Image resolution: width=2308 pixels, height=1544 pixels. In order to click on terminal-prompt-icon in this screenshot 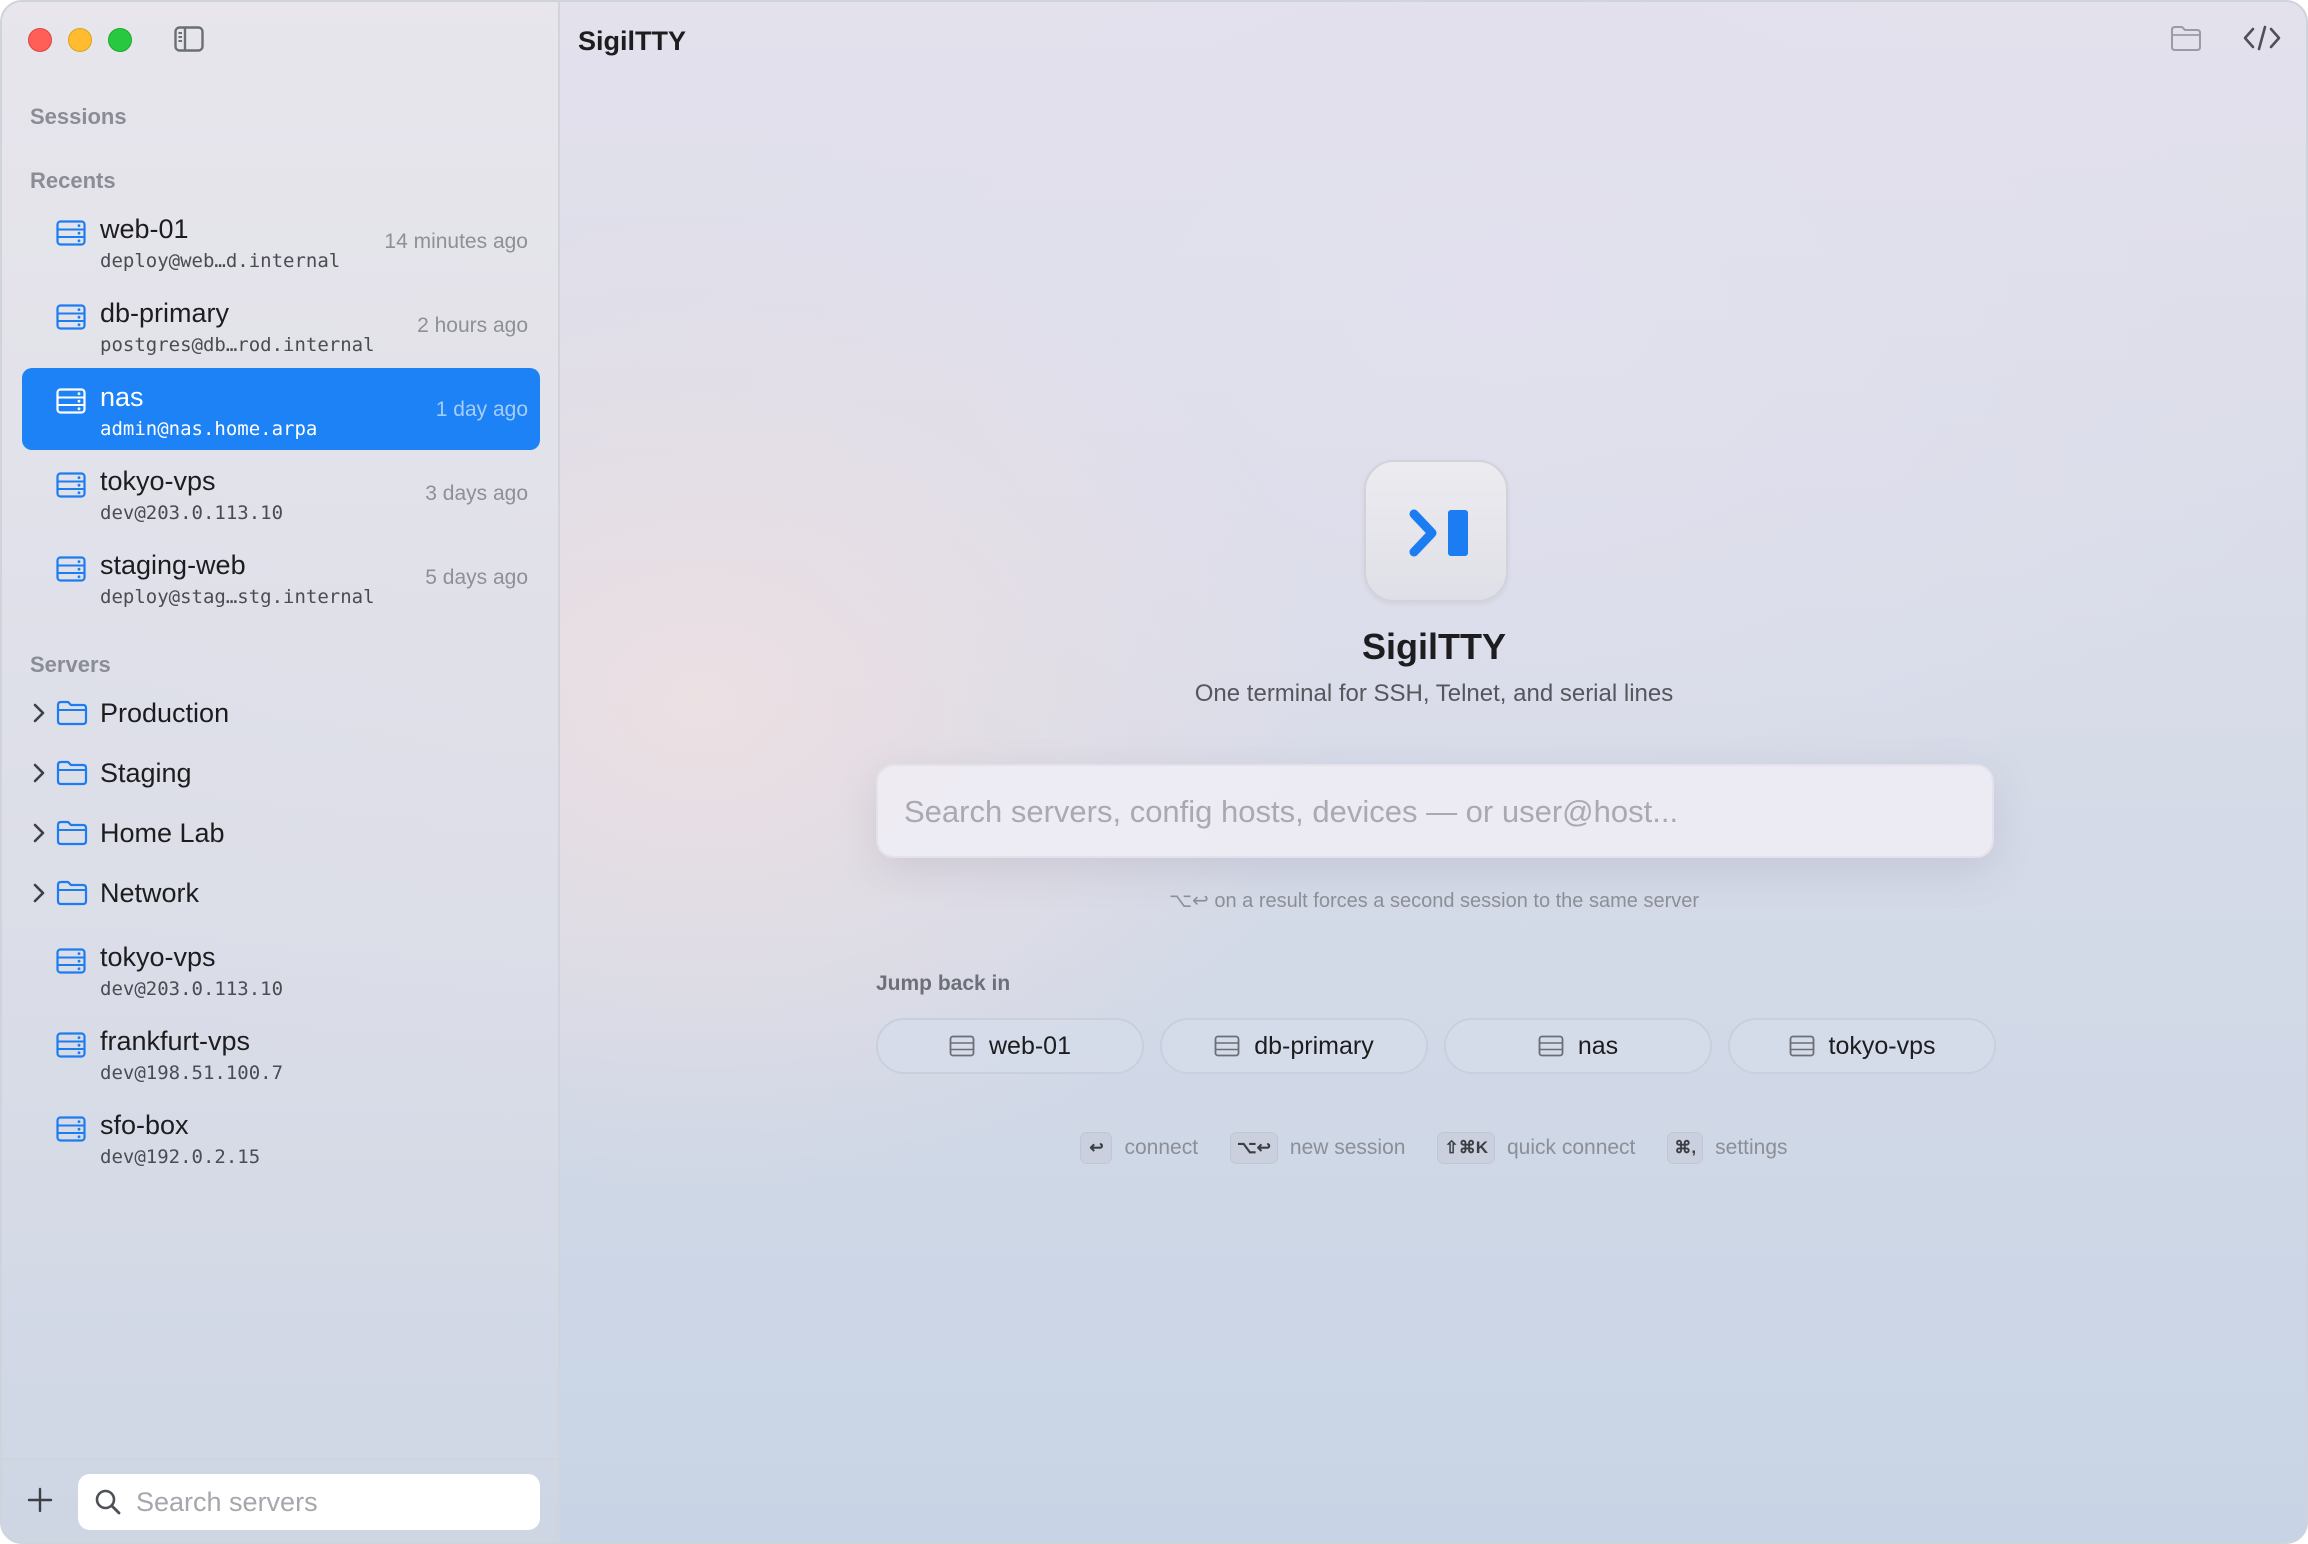, I will do `click(1438, 533)`.